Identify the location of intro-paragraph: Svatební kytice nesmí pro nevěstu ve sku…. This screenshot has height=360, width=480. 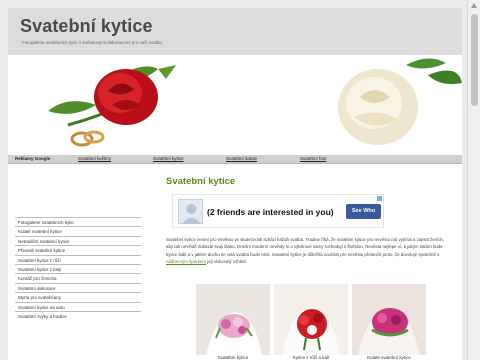
(307, 251).